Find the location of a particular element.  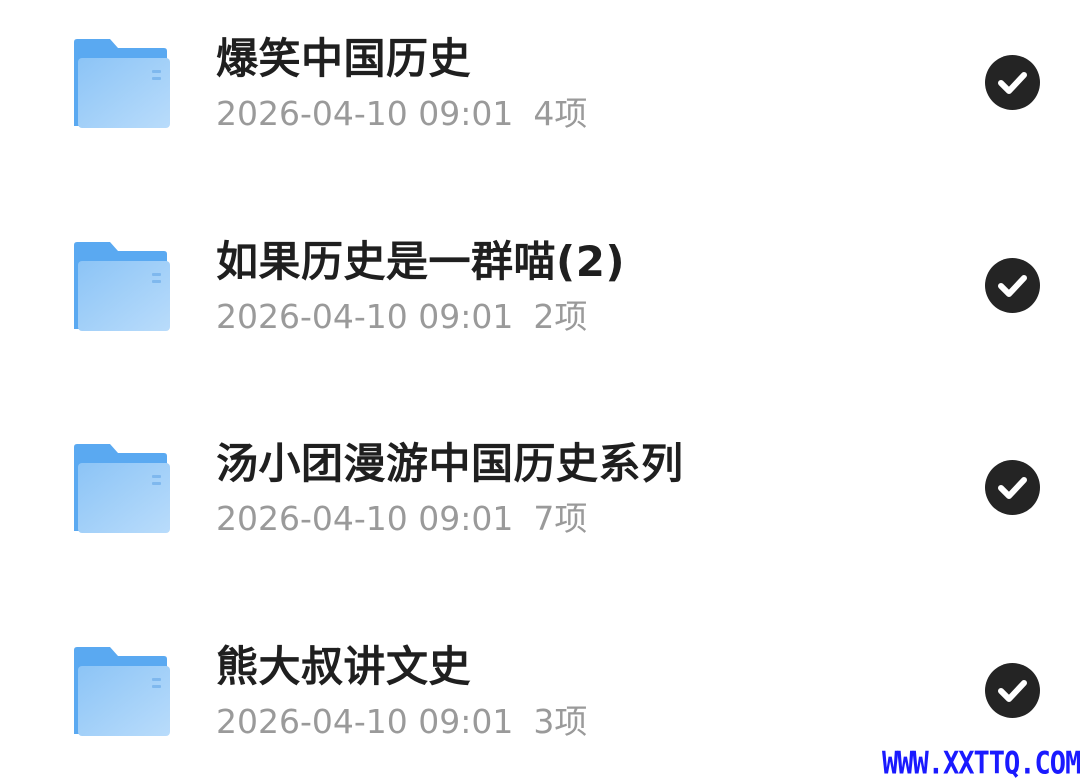

folder-title: 爆笑中国历史 is located at coordinates (344, 58).